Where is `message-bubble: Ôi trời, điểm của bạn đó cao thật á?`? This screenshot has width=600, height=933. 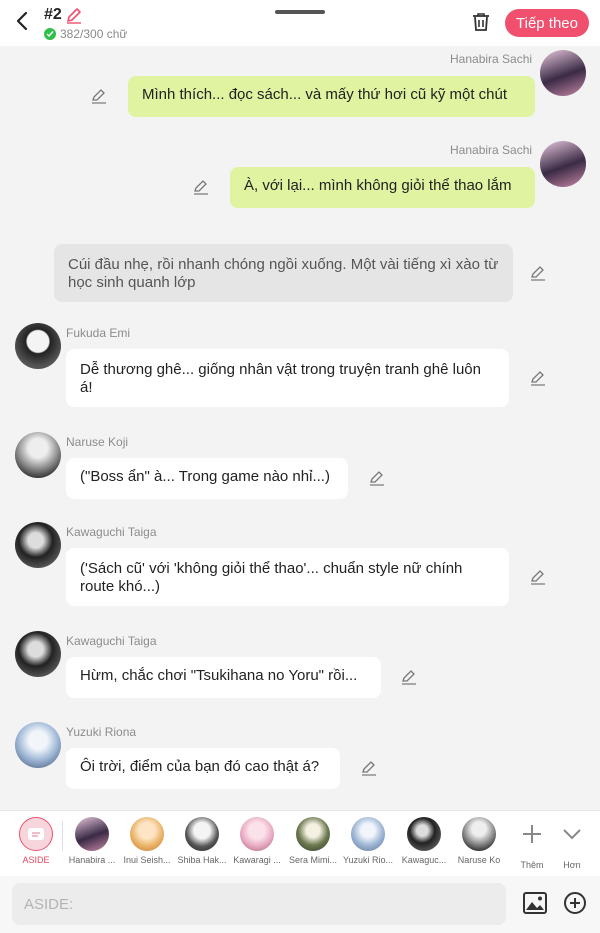
message-bubble: Ôi trời, điểm của bạn đó cao thật á? is located at coordinates (203, 768).